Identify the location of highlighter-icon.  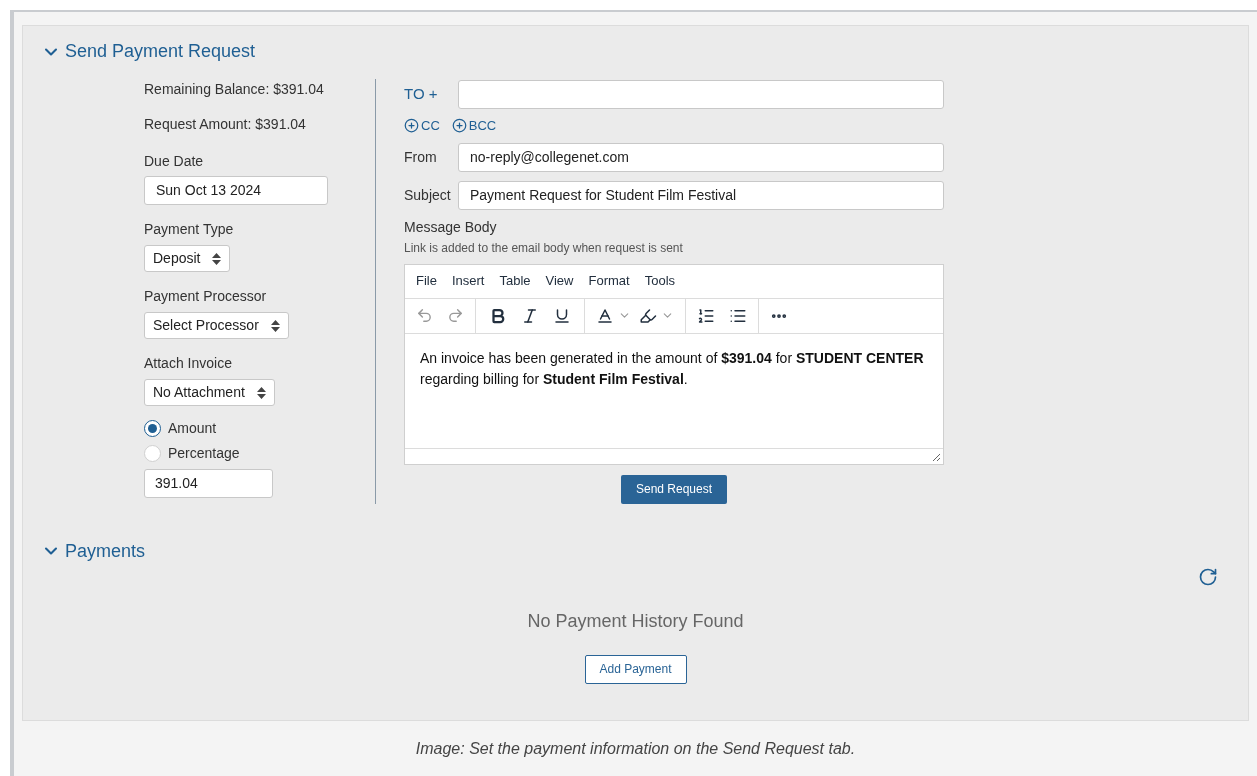
(648, 315).